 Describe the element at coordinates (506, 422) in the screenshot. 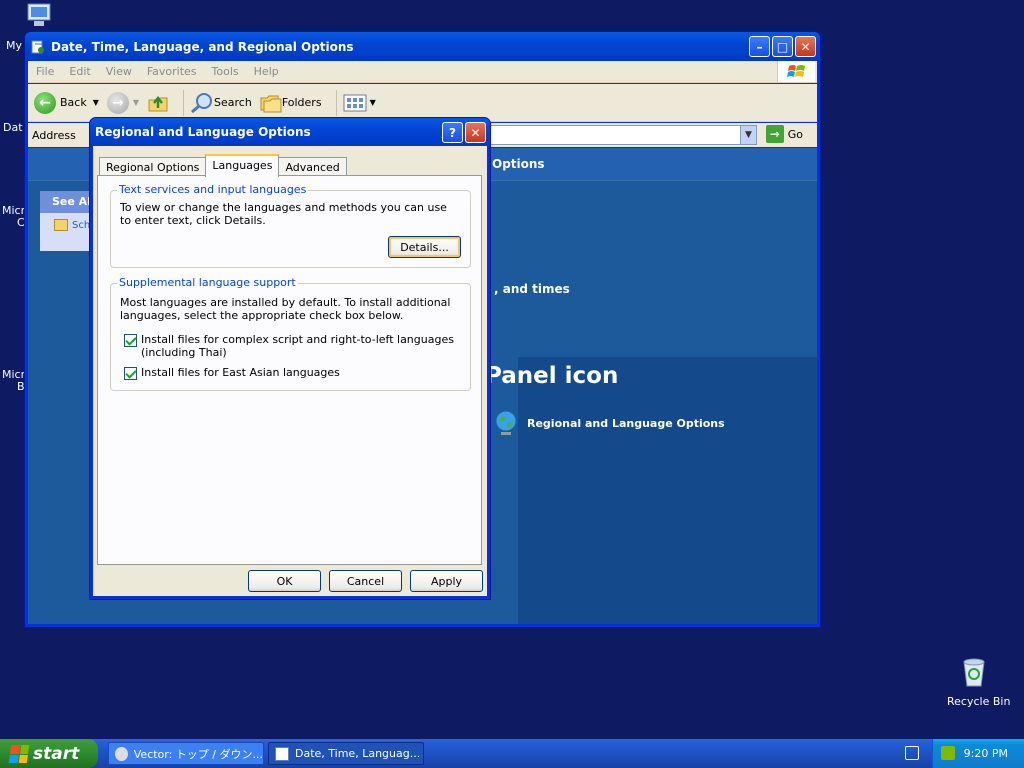

I see `globe-icon` at that location.